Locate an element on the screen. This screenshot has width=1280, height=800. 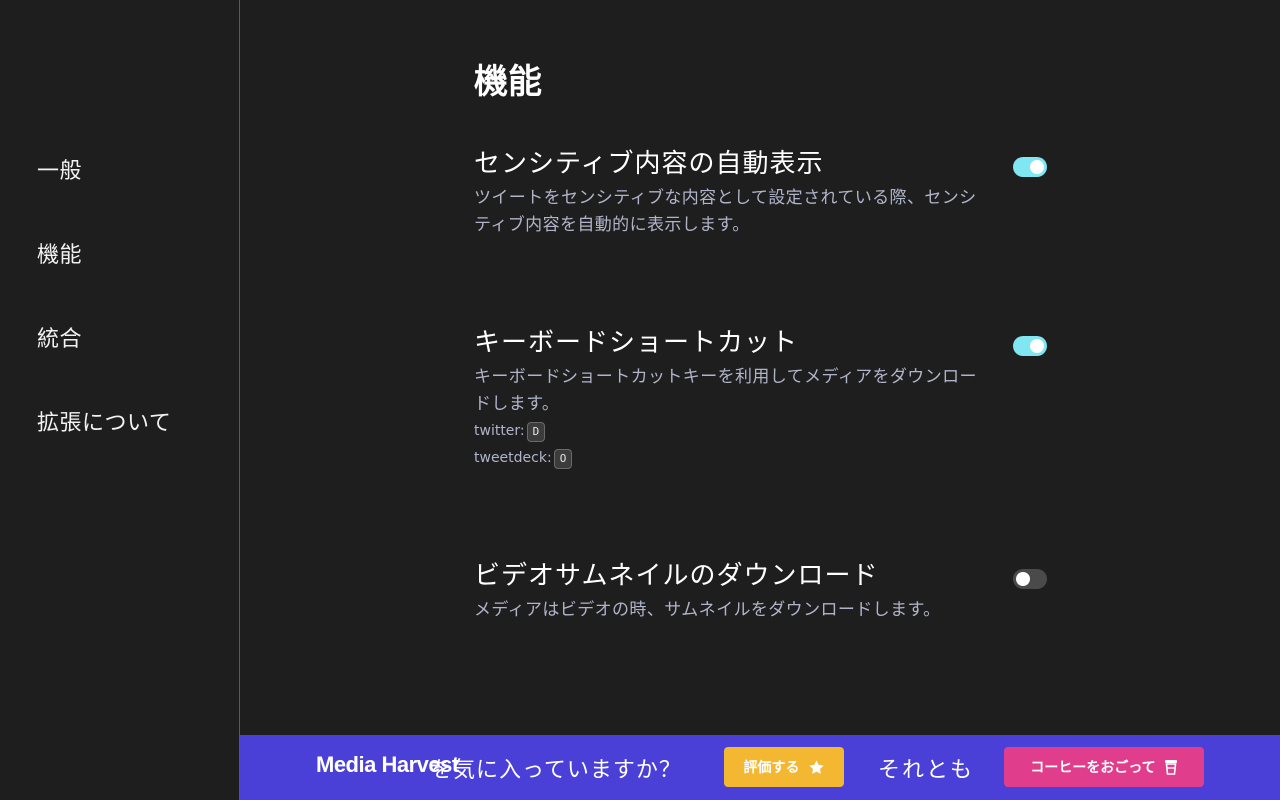
setting-title: キーボードショートカット is located at coordinates (636, 343).